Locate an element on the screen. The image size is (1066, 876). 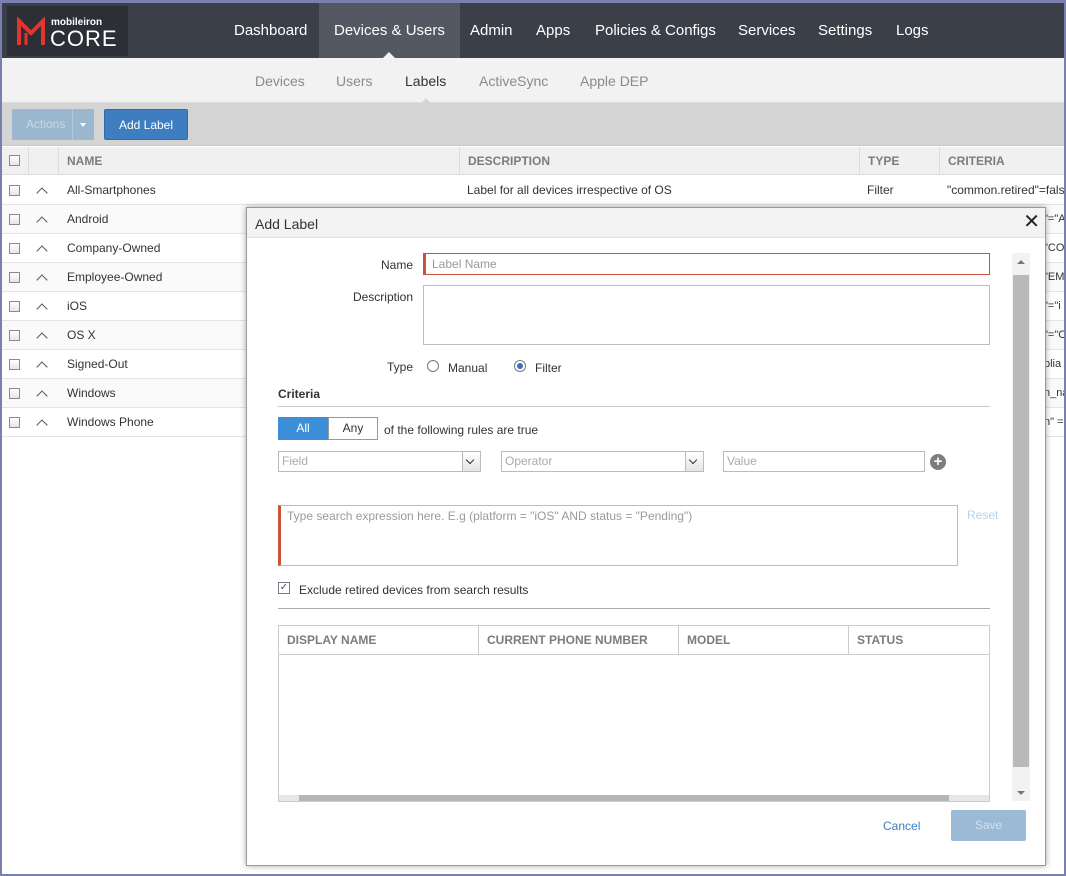
type-manual-label: Manual is located at coordinates (467, 368).